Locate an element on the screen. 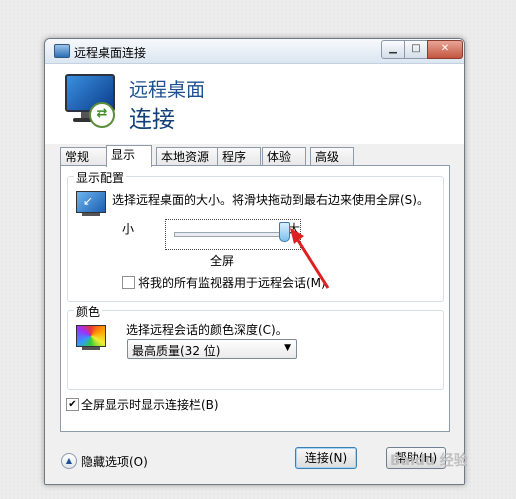 This screenshot has height=499, width=516. tab-advanced: 高级 is located at coordinates (332, 156).